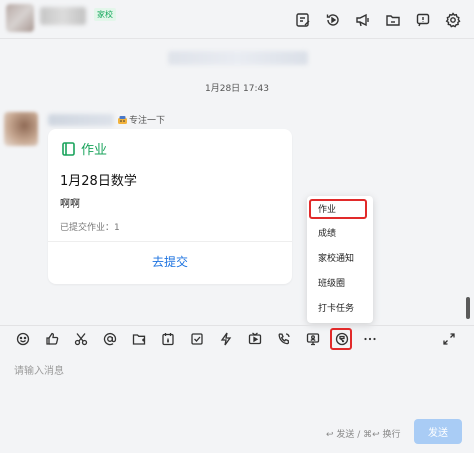  Describe the element at coordinates (370, 339) in the screenshot. I see `more-icon` at that location.